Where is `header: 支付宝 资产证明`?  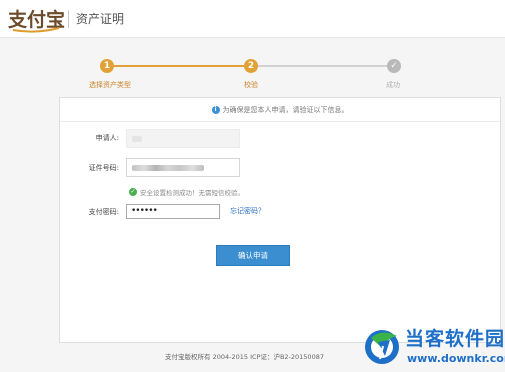 header: 支付宝 资产证明 is located at coordinates (252, 19).